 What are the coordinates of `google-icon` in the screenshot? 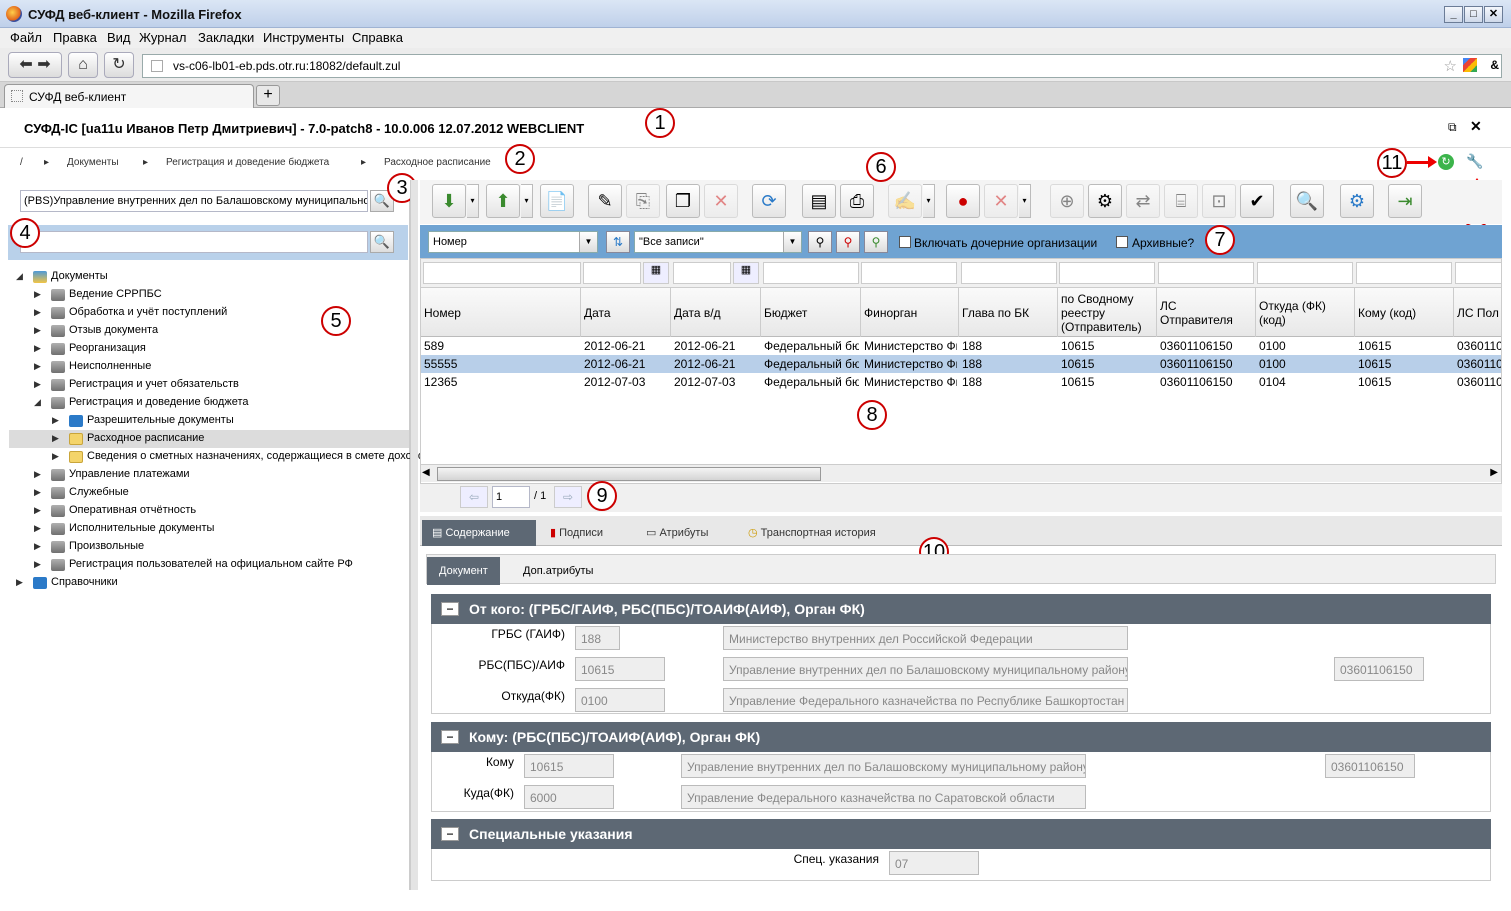 It's located at (1470, 65).